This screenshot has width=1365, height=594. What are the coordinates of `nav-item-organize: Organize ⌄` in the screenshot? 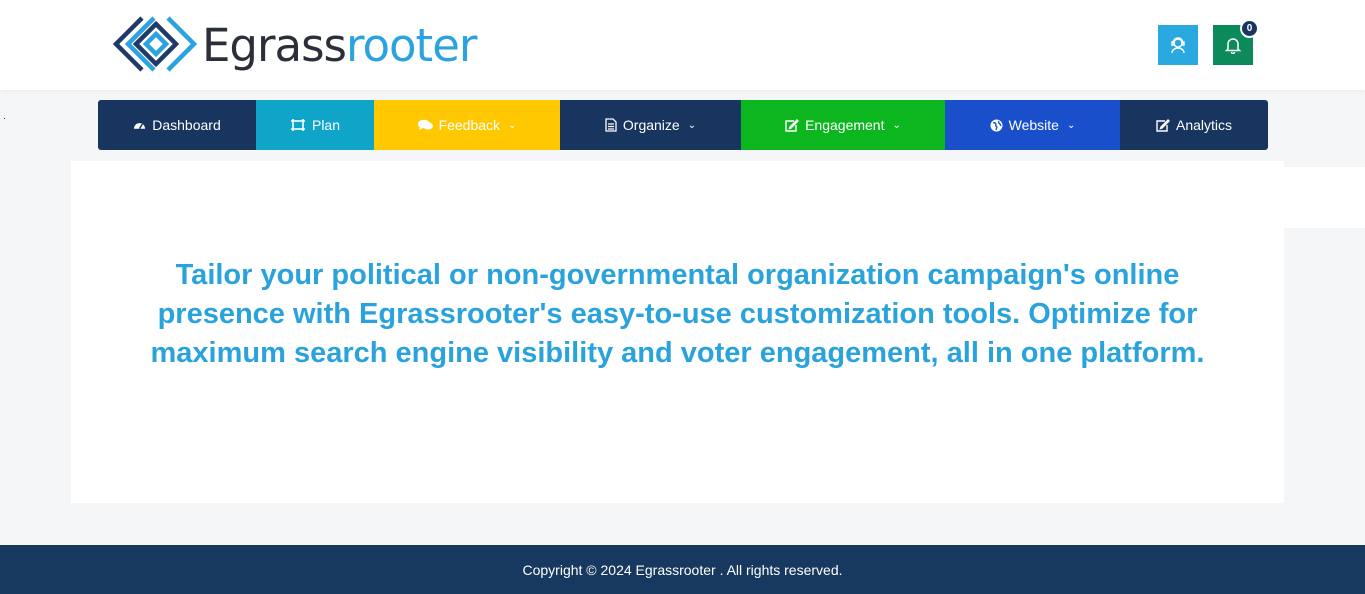 It's located at (650, 125).